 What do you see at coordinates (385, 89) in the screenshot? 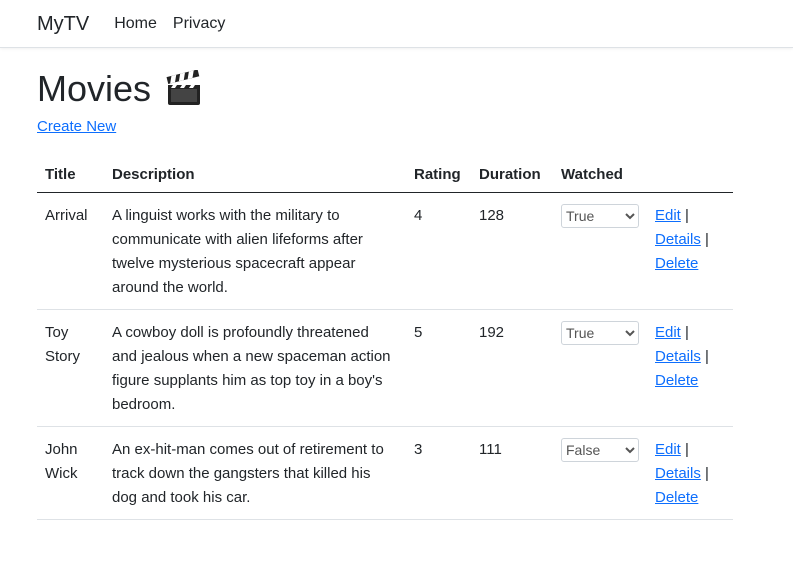
I see `page-header: Movies` at bounding box center [385, 89].